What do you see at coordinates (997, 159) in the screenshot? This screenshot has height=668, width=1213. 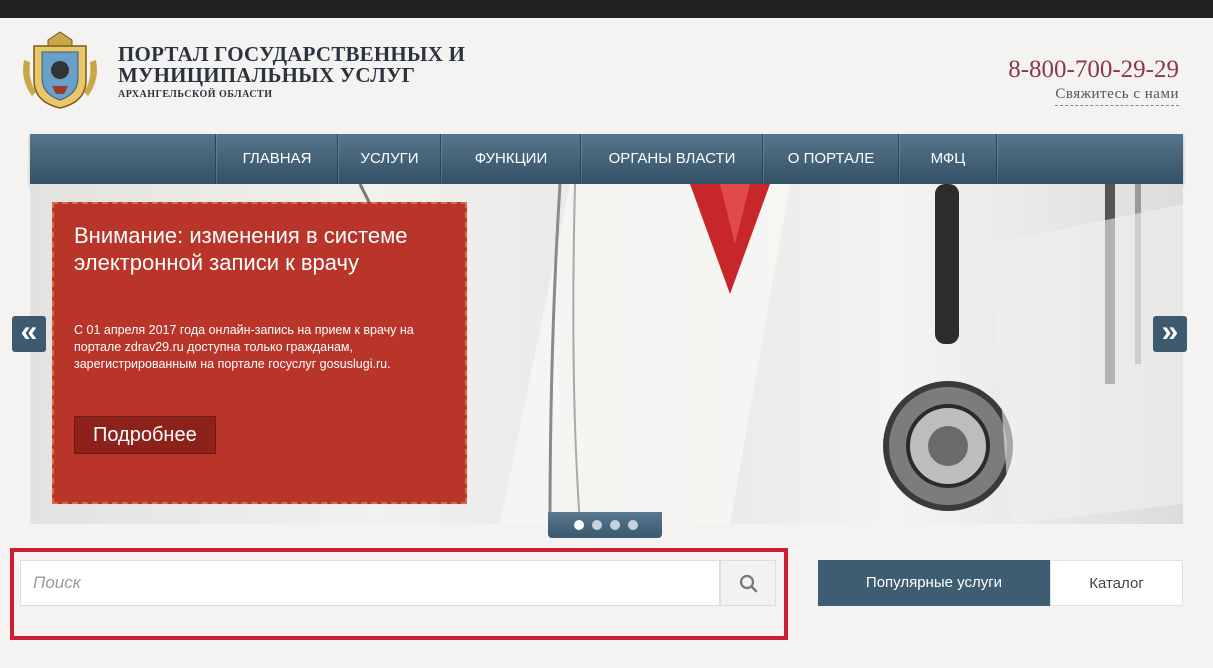 I see `nav-divider` at bounding box center [997, 159].